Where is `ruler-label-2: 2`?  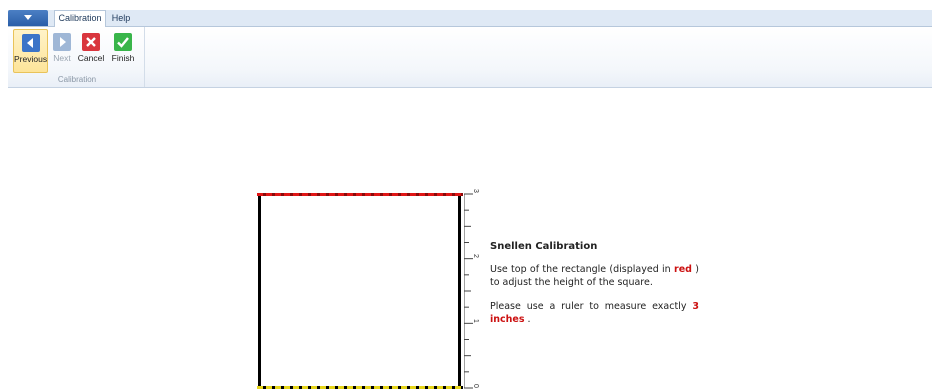
ruler-label-2: 2 is located at coordinates (475, 256).